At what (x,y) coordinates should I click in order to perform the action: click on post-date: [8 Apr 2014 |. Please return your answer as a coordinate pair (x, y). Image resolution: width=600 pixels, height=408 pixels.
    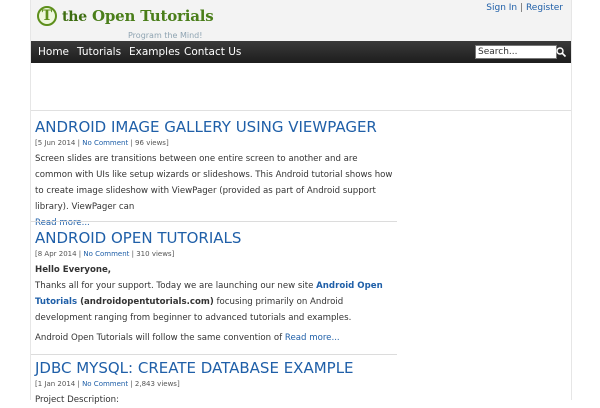
    Looking at the image, I should click on (59, 254).